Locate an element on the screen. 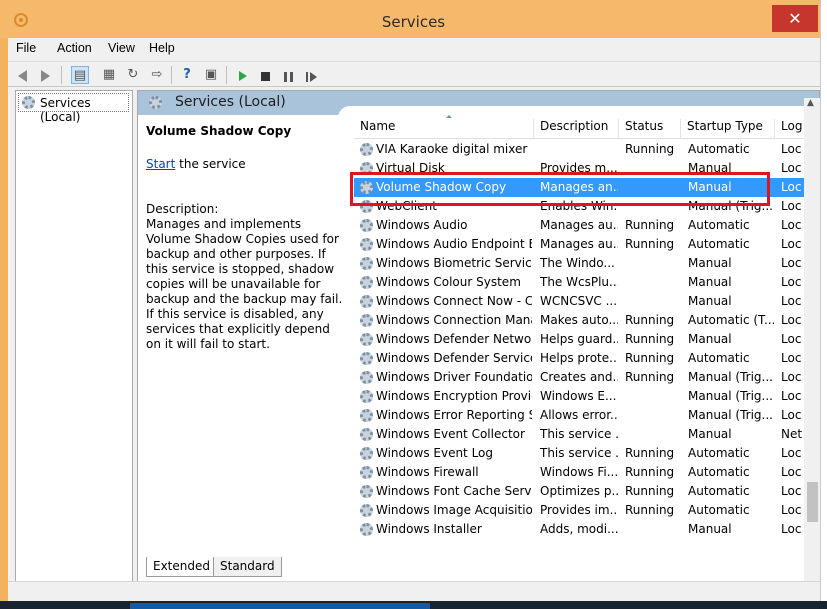  window-title: Services is located at coordinates (413, 22).